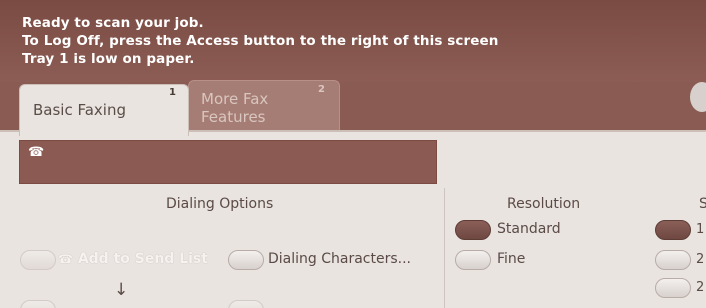  Describe the element at coordinates (529, 229) in the screenshot. I see `resolution-standard-label: Standard` at that location.